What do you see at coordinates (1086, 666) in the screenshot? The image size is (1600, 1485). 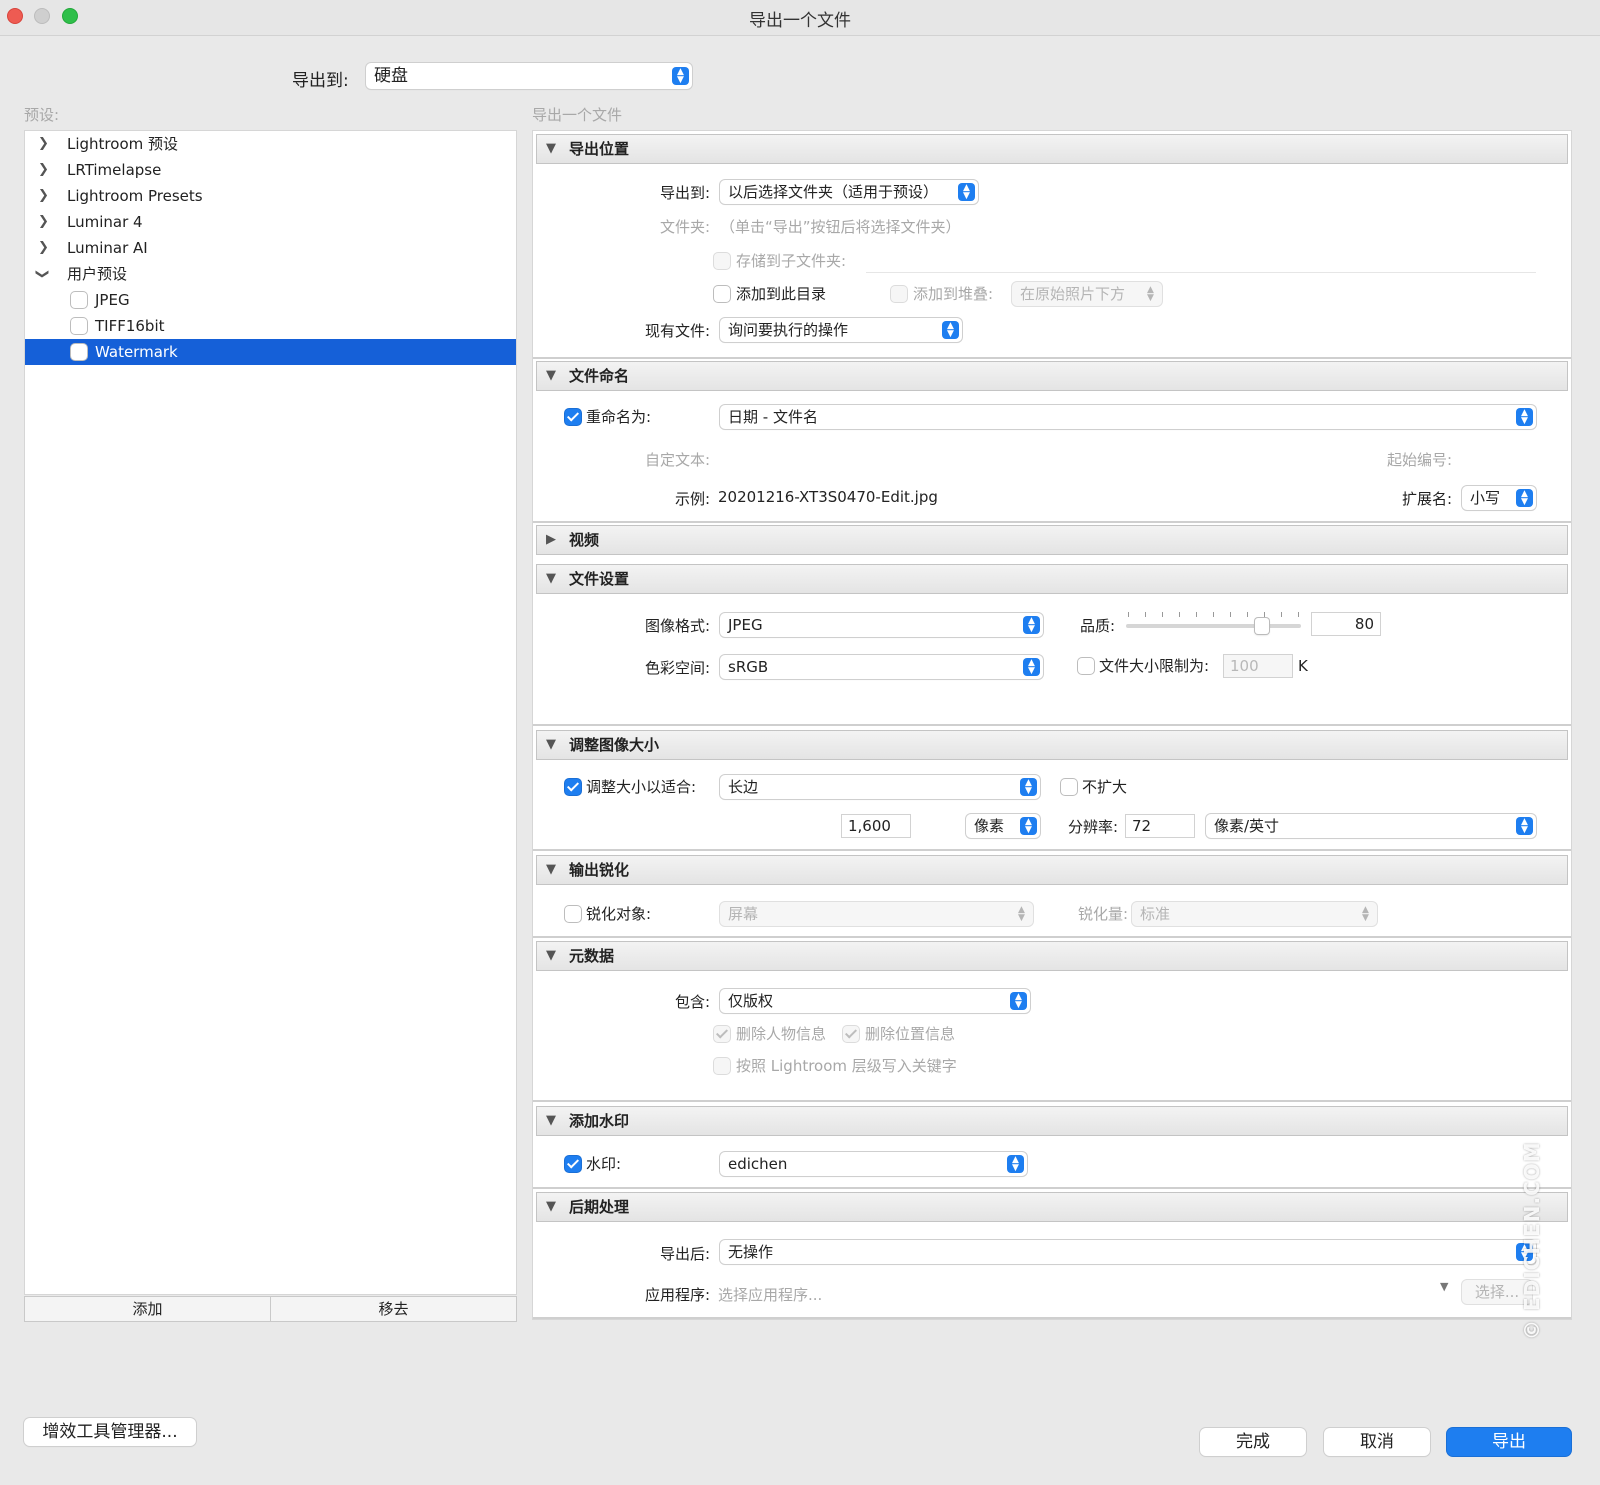 I see `file-size-limit-checkbox` at bounding box center [1086, 666].